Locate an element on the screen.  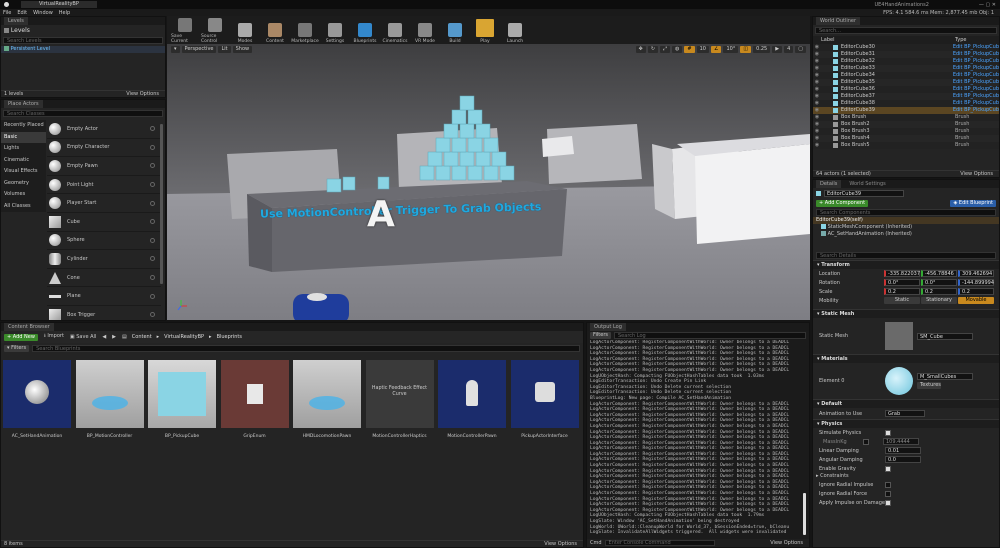
component-static-mesh: StaticMeshComponent (Inherited) is located at coordinates (906, 227).